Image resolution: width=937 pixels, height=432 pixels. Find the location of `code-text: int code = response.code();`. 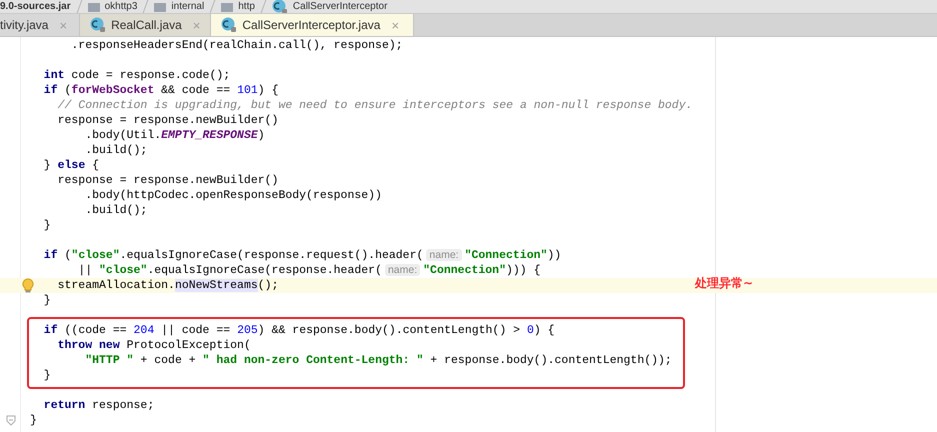

code-text: int code = response.code(); is located at coordinates (136, 75).